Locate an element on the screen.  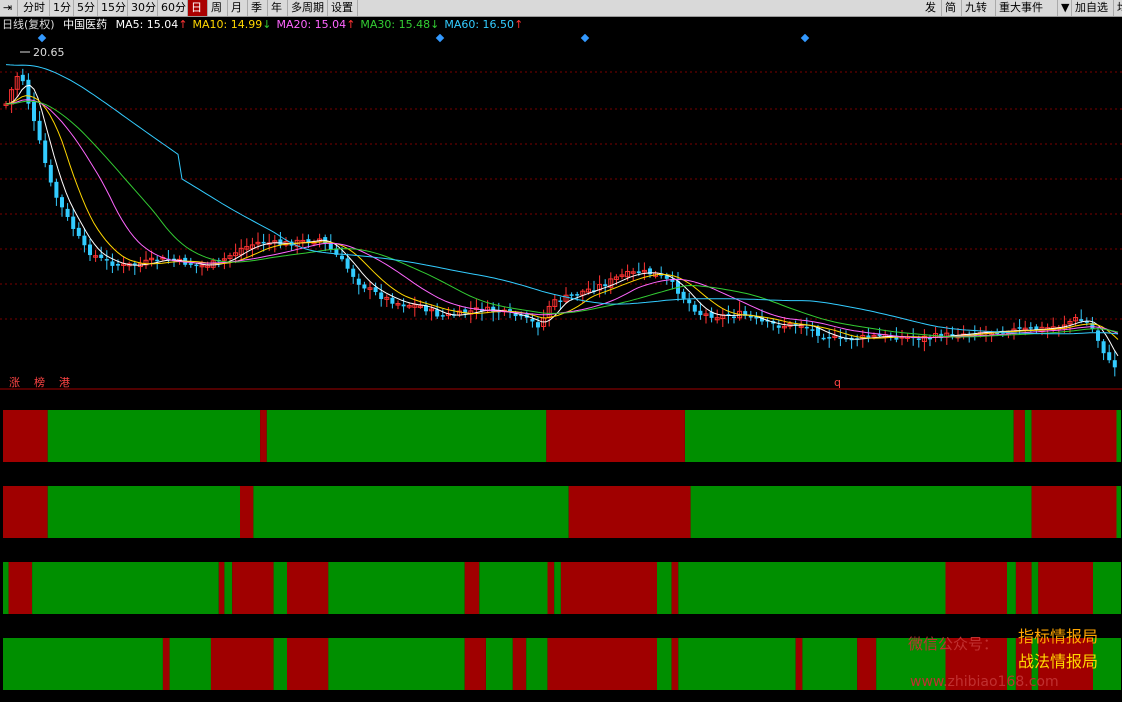
toolbar-right-button-1: 简 is located at coordinates (952, 8).